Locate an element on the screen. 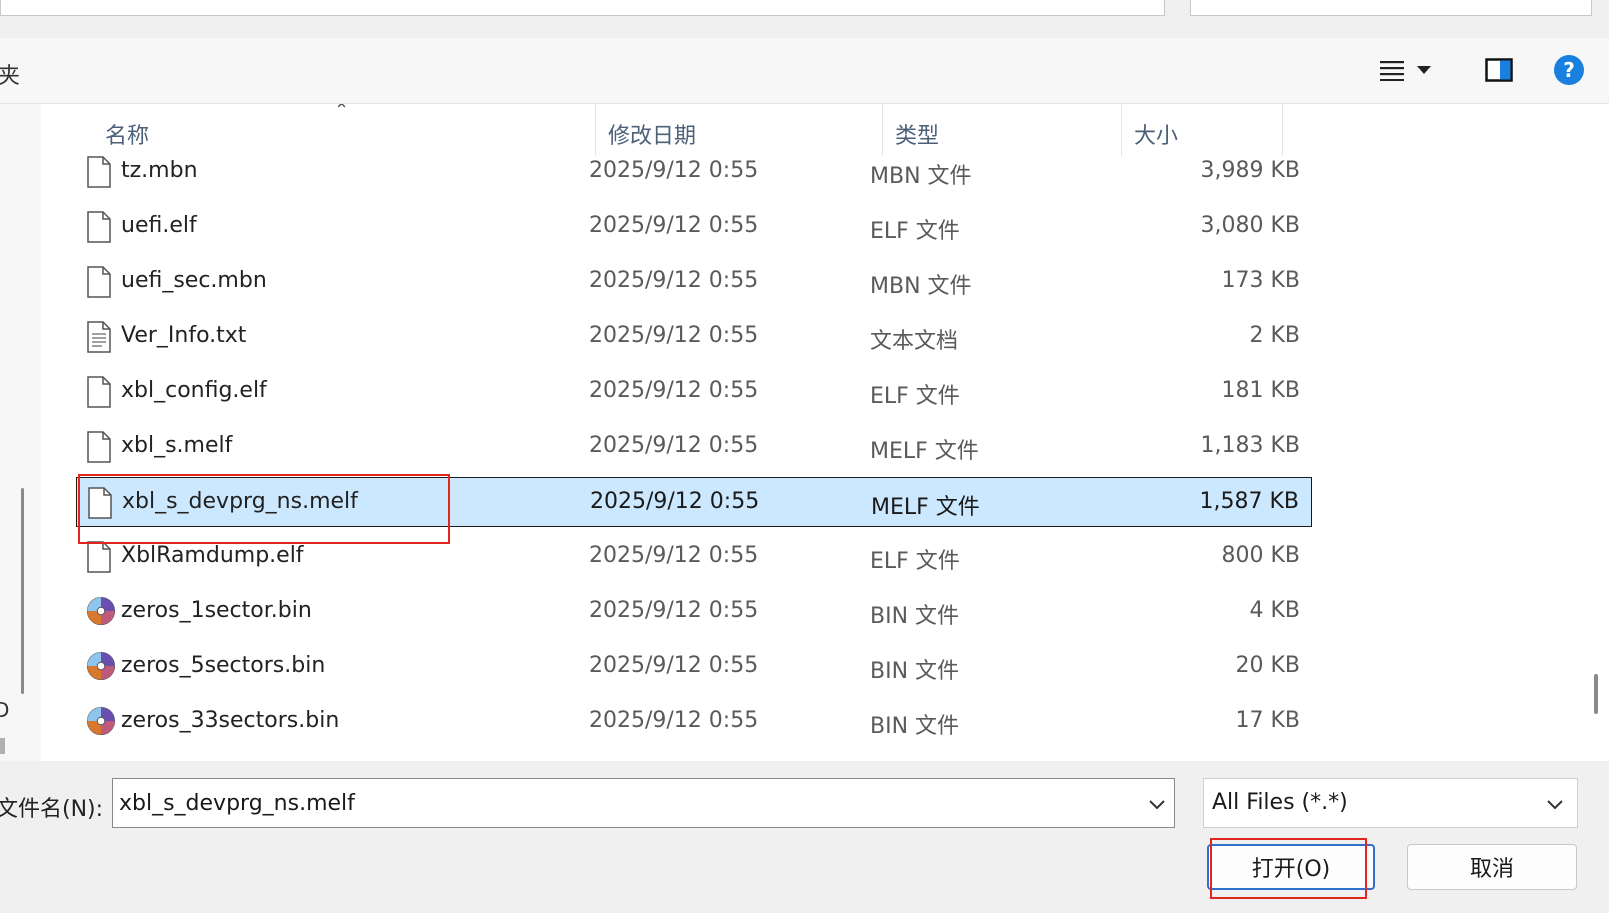 The image size is (1609, 913). file-name: XblRamdump.elf is located at coordinates (212, 555).